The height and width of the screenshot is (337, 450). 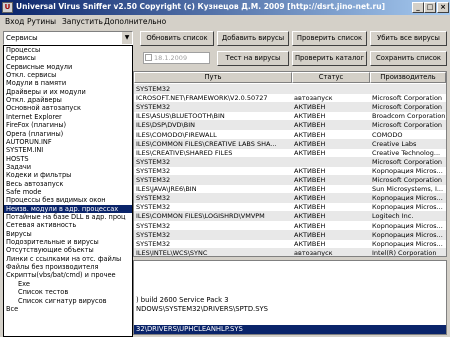 What do you see at coordinates (68, 100) in the screenshot?
I see `dropdown-option: Откл. драйверы` at bounding box center [68, 100].